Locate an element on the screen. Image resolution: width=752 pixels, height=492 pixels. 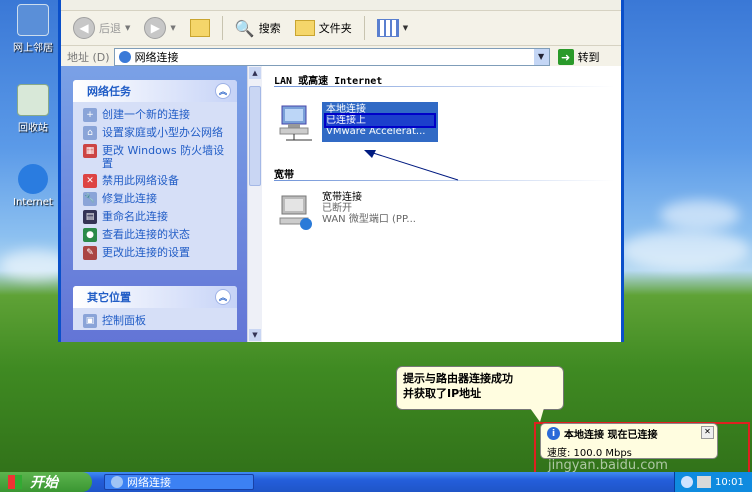
lan-connection-icon is located at coordinates (295, 123).